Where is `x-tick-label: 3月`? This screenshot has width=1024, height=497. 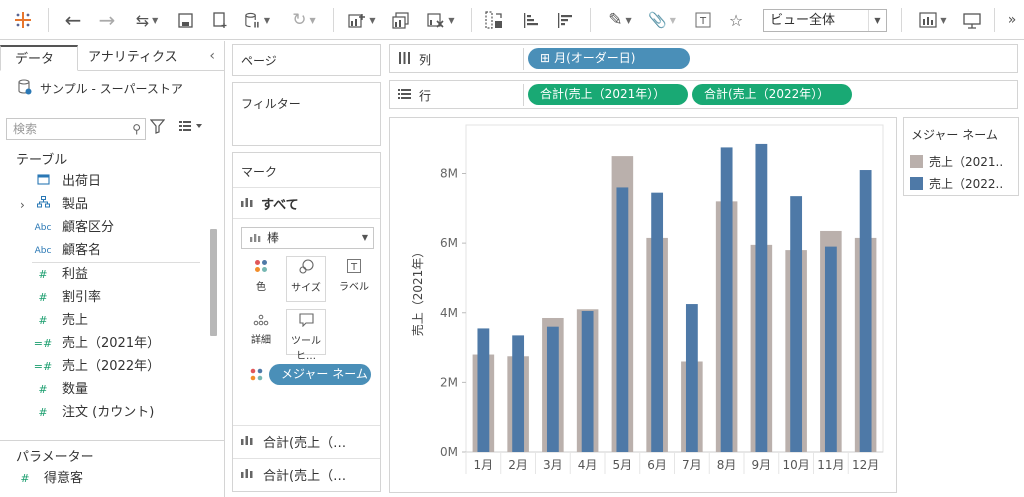 x-tick-label: 3月 is located at coordinates (553, 465).